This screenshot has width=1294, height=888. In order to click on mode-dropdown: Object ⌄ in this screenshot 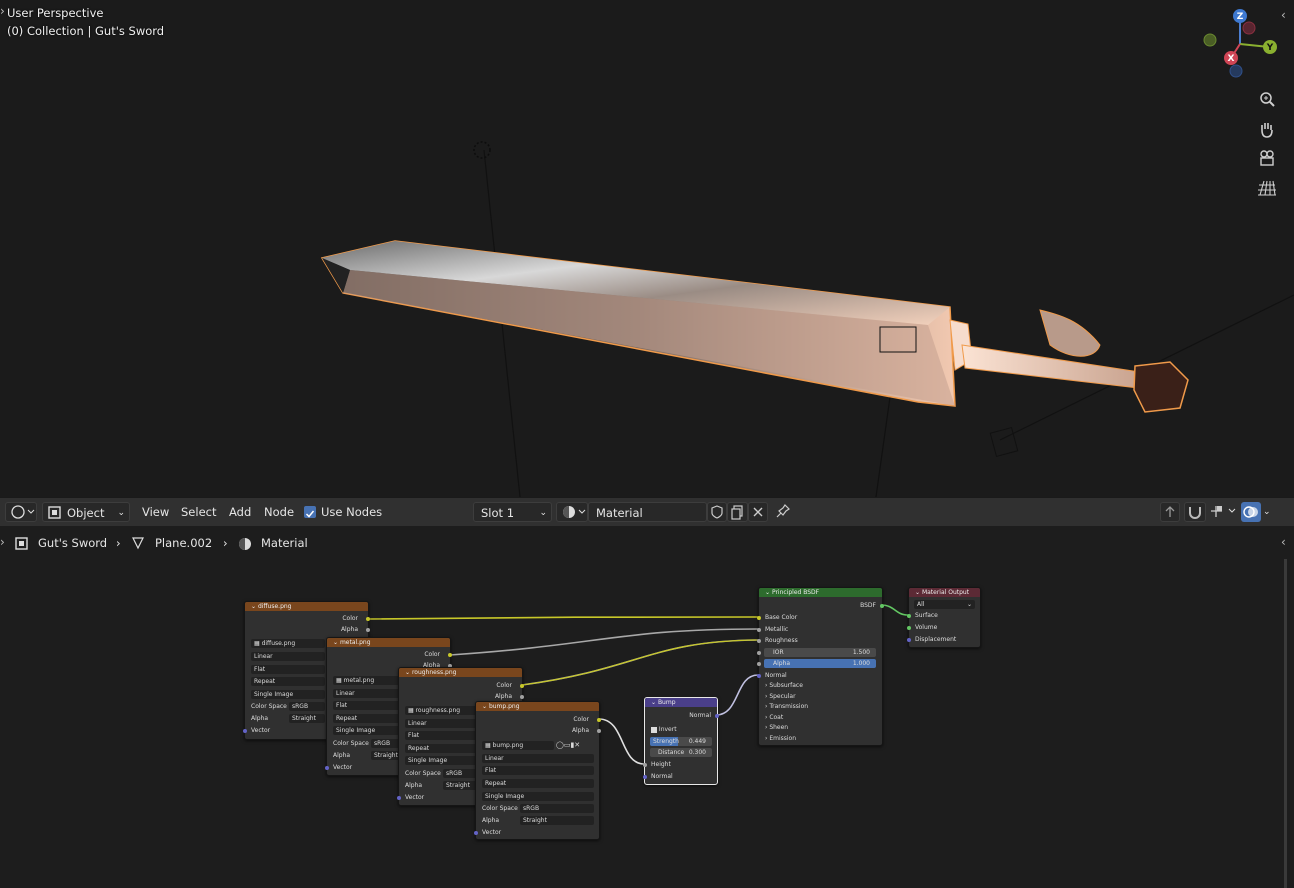, I will do `click(86, 512)`.